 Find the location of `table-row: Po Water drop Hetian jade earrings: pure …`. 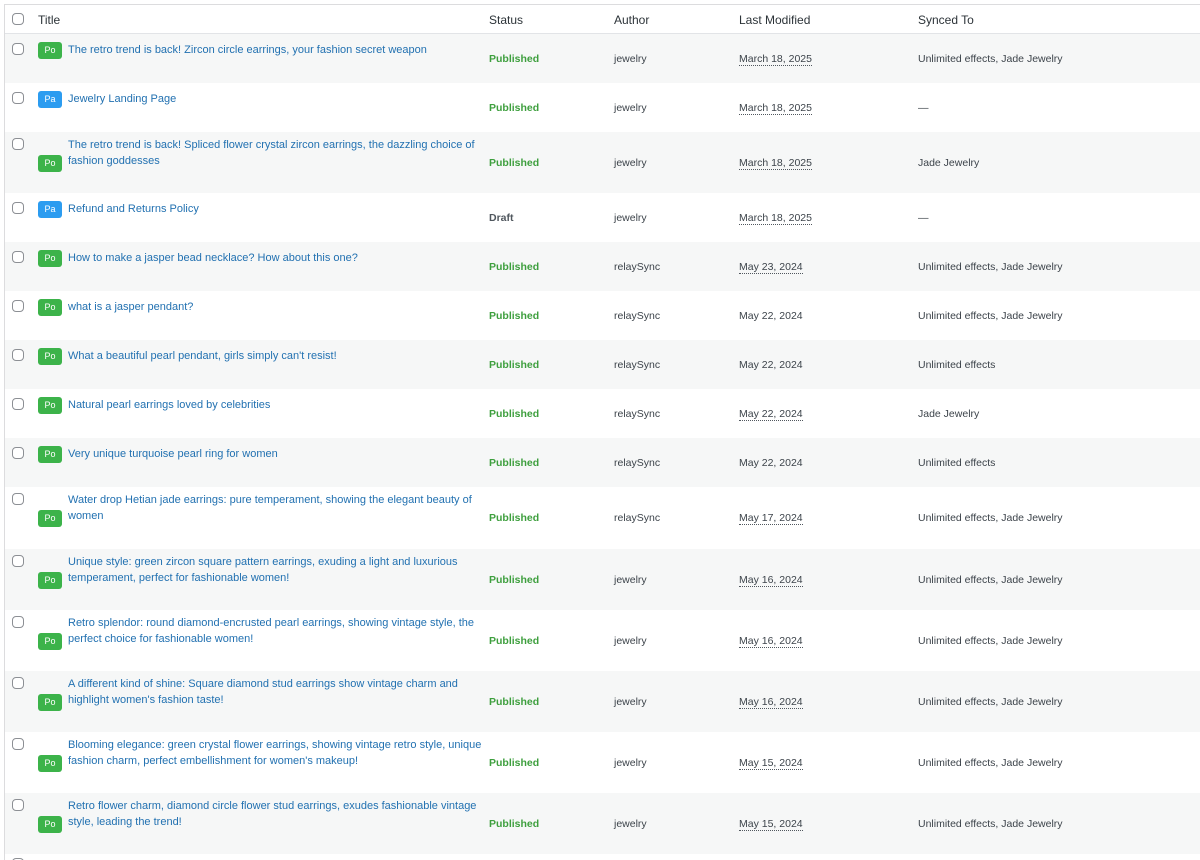

table-row: Po Water drop Hetian jade earrings: pure … is located at coordinates (602, 518).